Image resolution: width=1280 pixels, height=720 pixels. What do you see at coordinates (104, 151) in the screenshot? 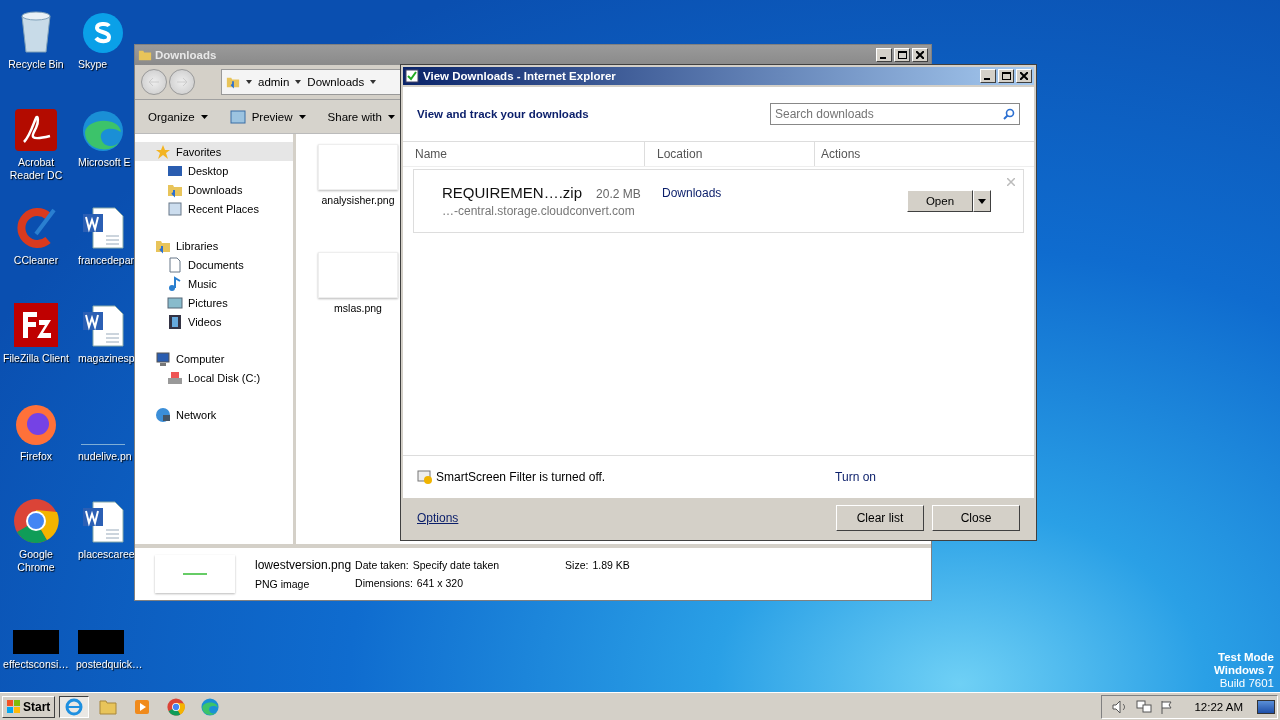
I see `desktop-shortcut: Microsoft E` at bounding box center [104, 151].